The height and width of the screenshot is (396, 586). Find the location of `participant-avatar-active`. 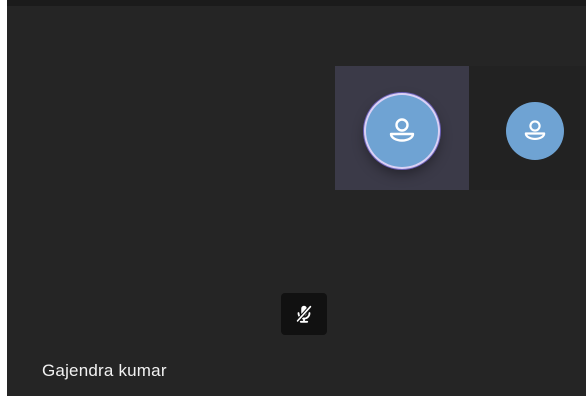

participant-avatar-active is located at coordinates (402, 131).